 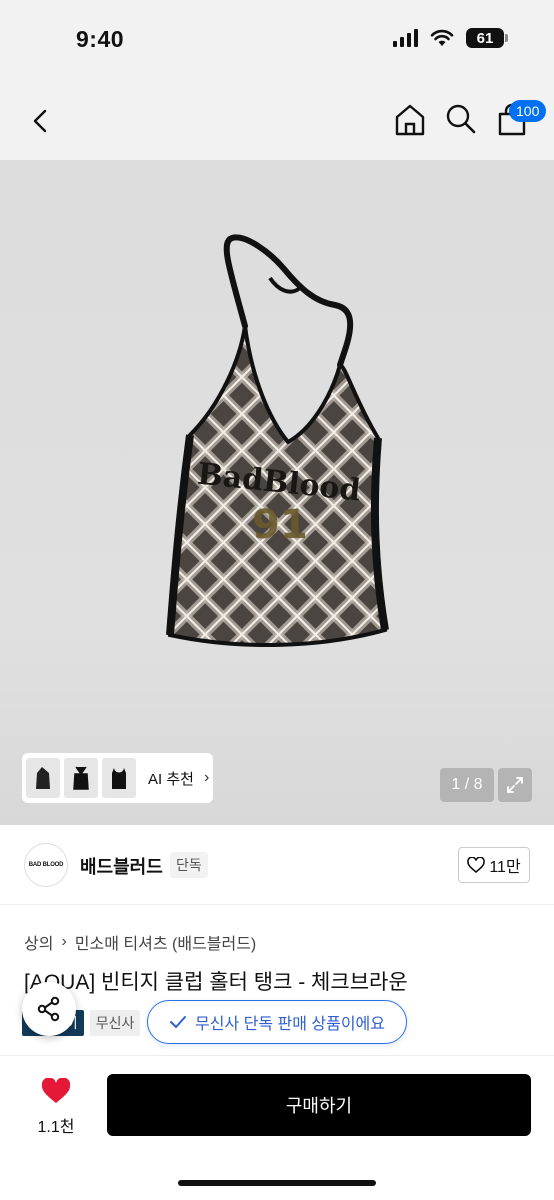 What do you see at coordinates (410, 120) in the screenshot?
I see `home-icon` at bounding box center [410, 120].